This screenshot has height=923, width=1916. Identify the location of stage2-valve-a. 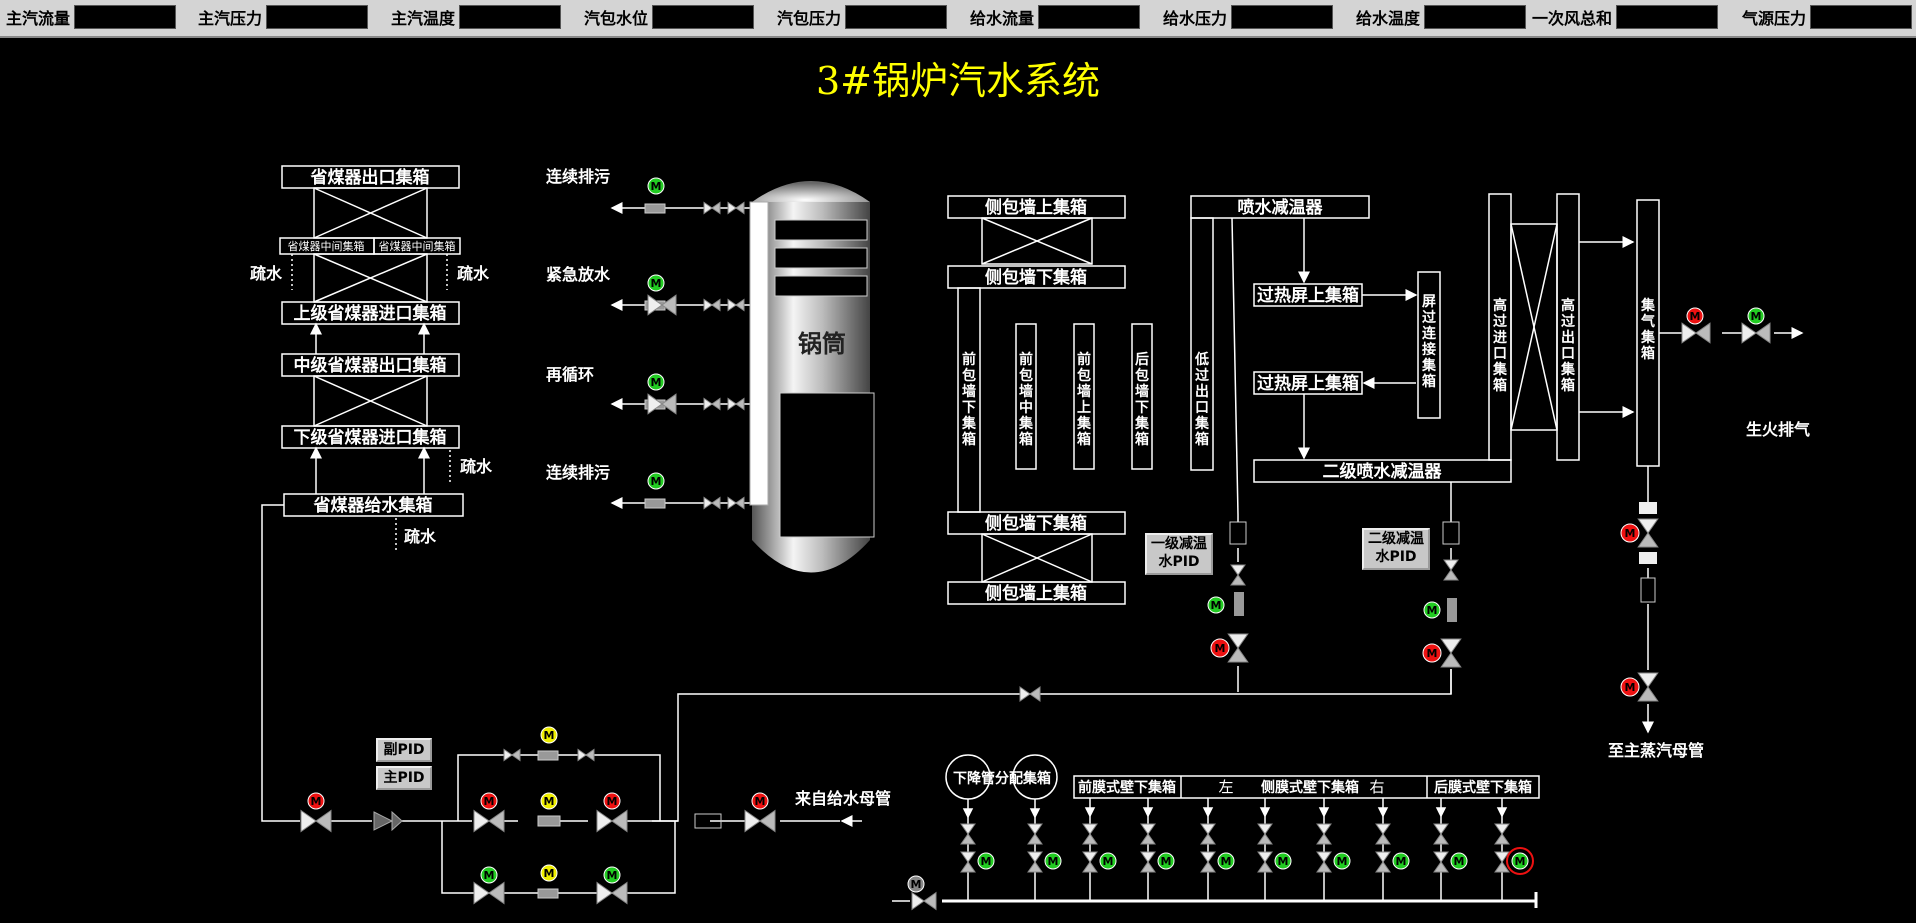
(1451, 570).